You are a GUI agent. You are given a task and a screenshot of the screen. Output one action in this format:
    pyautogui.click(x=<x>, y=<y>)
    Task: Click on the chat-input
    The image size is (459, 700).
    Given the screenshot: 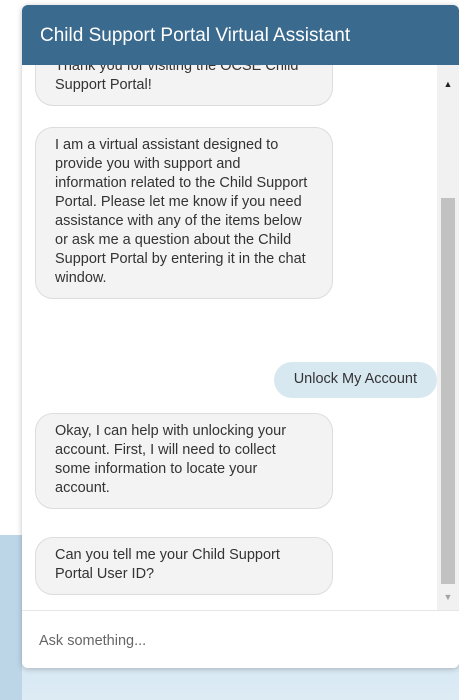 What is the action you would take?
    pyautogui.click(x=240, y=639)
    